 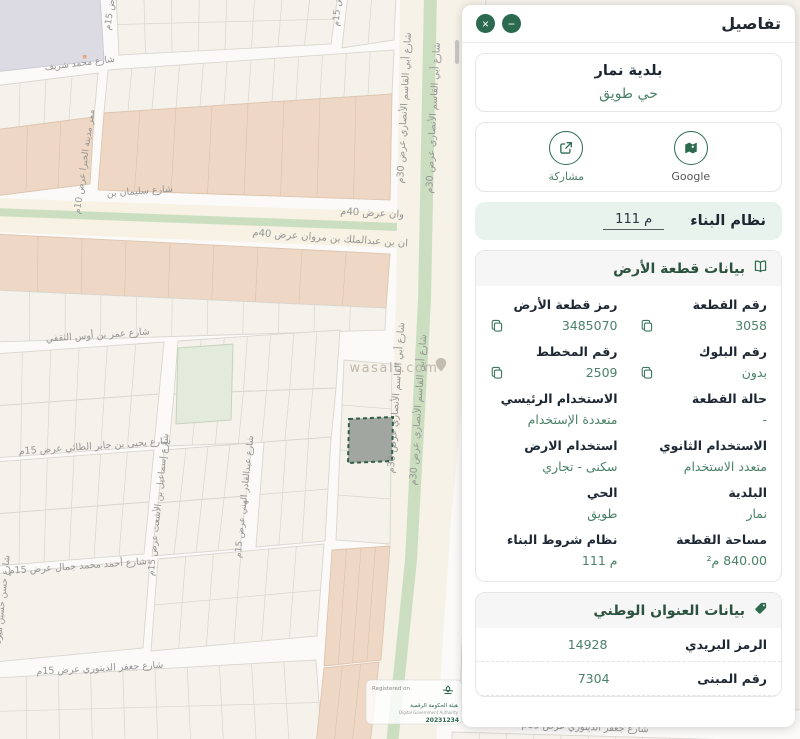 What do you see at coordinates (434, 705) in the screenshot?
I see `badge-title-ar: هيئة الحكومة الرقمية` at bounding box center [434, 705].